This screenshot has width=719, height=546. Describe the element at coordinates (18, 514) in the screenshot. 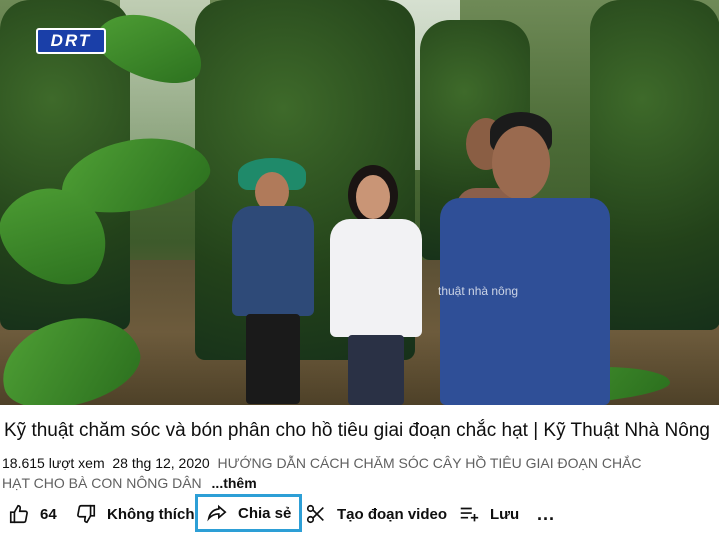

I see `thumbs-up-icon` at that location.